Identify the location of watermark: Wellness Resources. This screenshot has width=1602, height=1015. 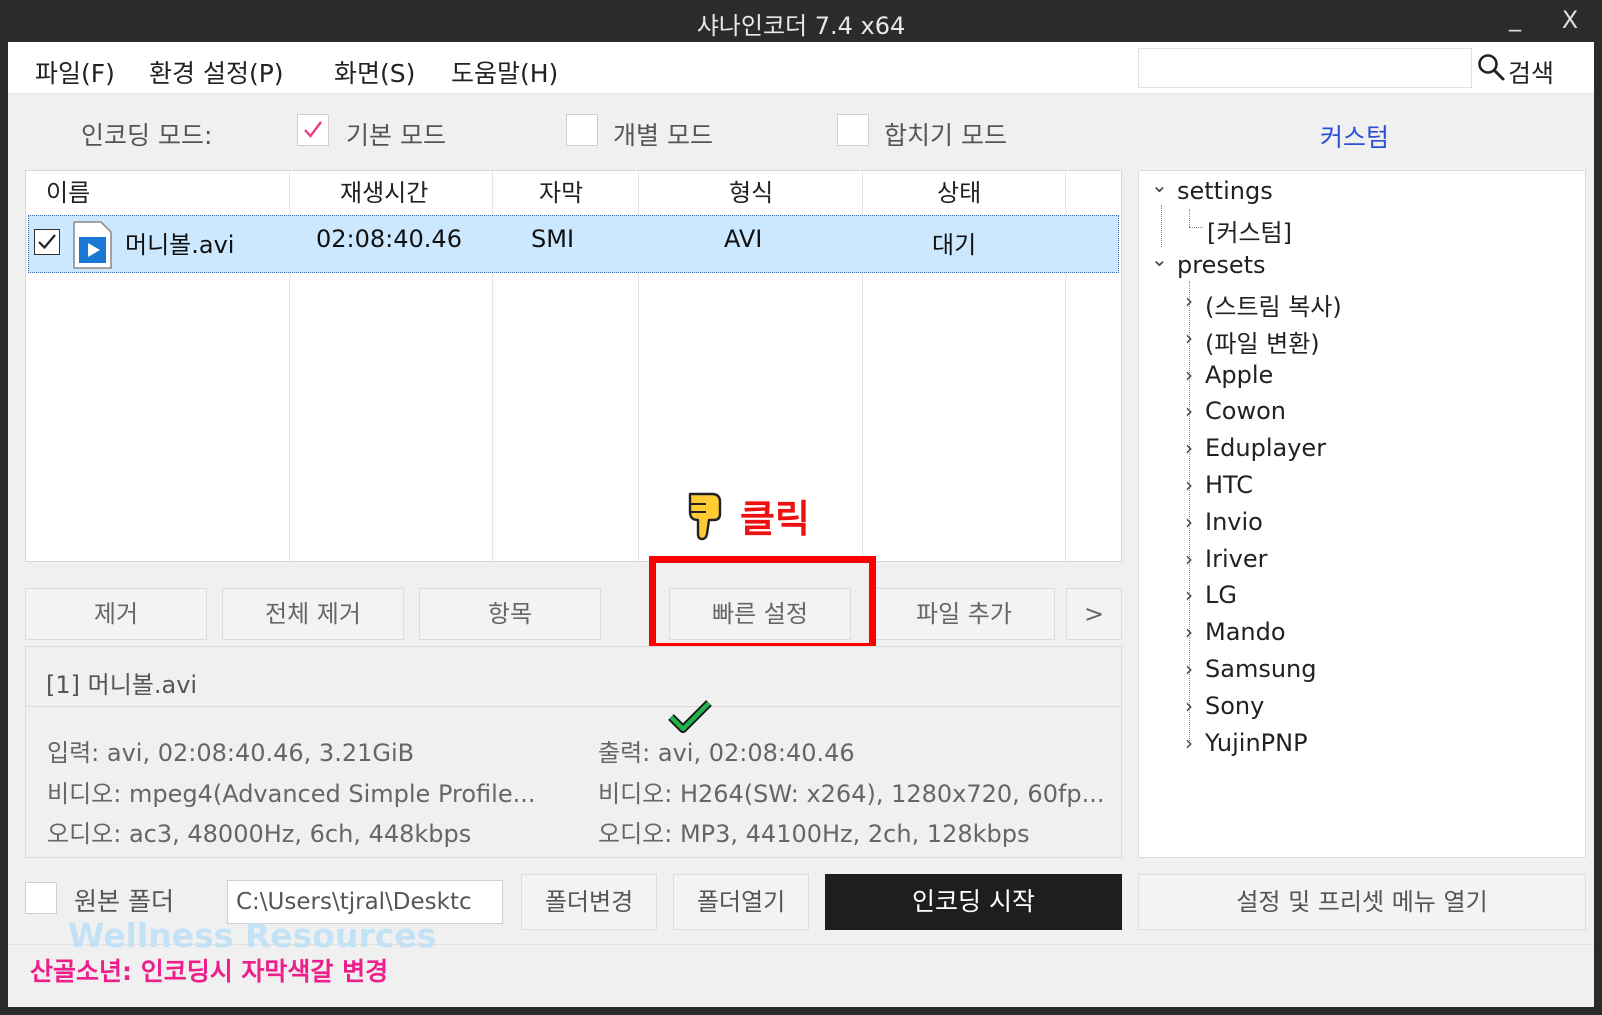
(252, 935).